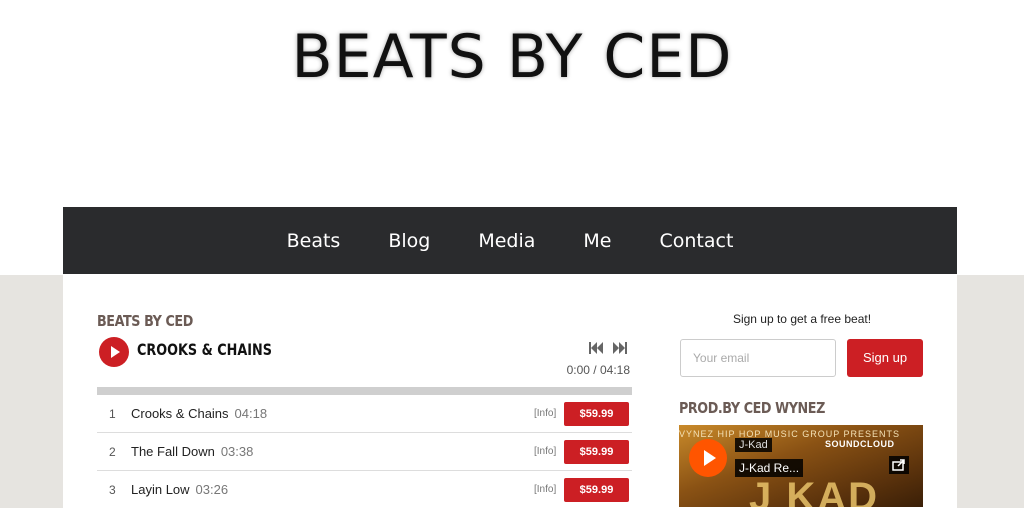 The image size is (1024, 508). Describe the element at coordinates (620, 348) in the screenshot. I see `next-track-icon` at that location.